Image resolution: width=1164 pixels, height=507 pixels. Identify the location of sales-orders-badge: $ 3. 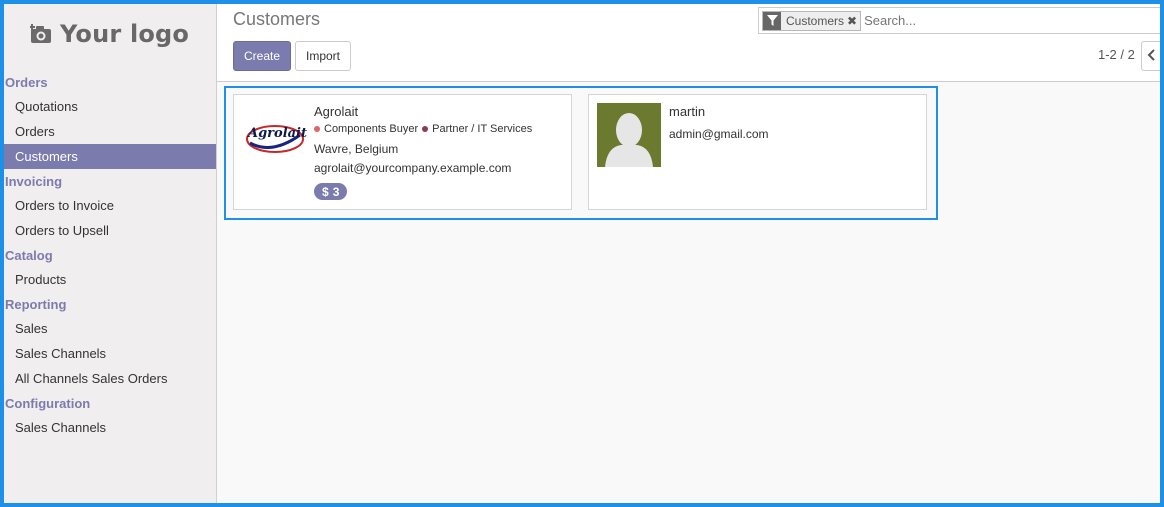
(331, 191).